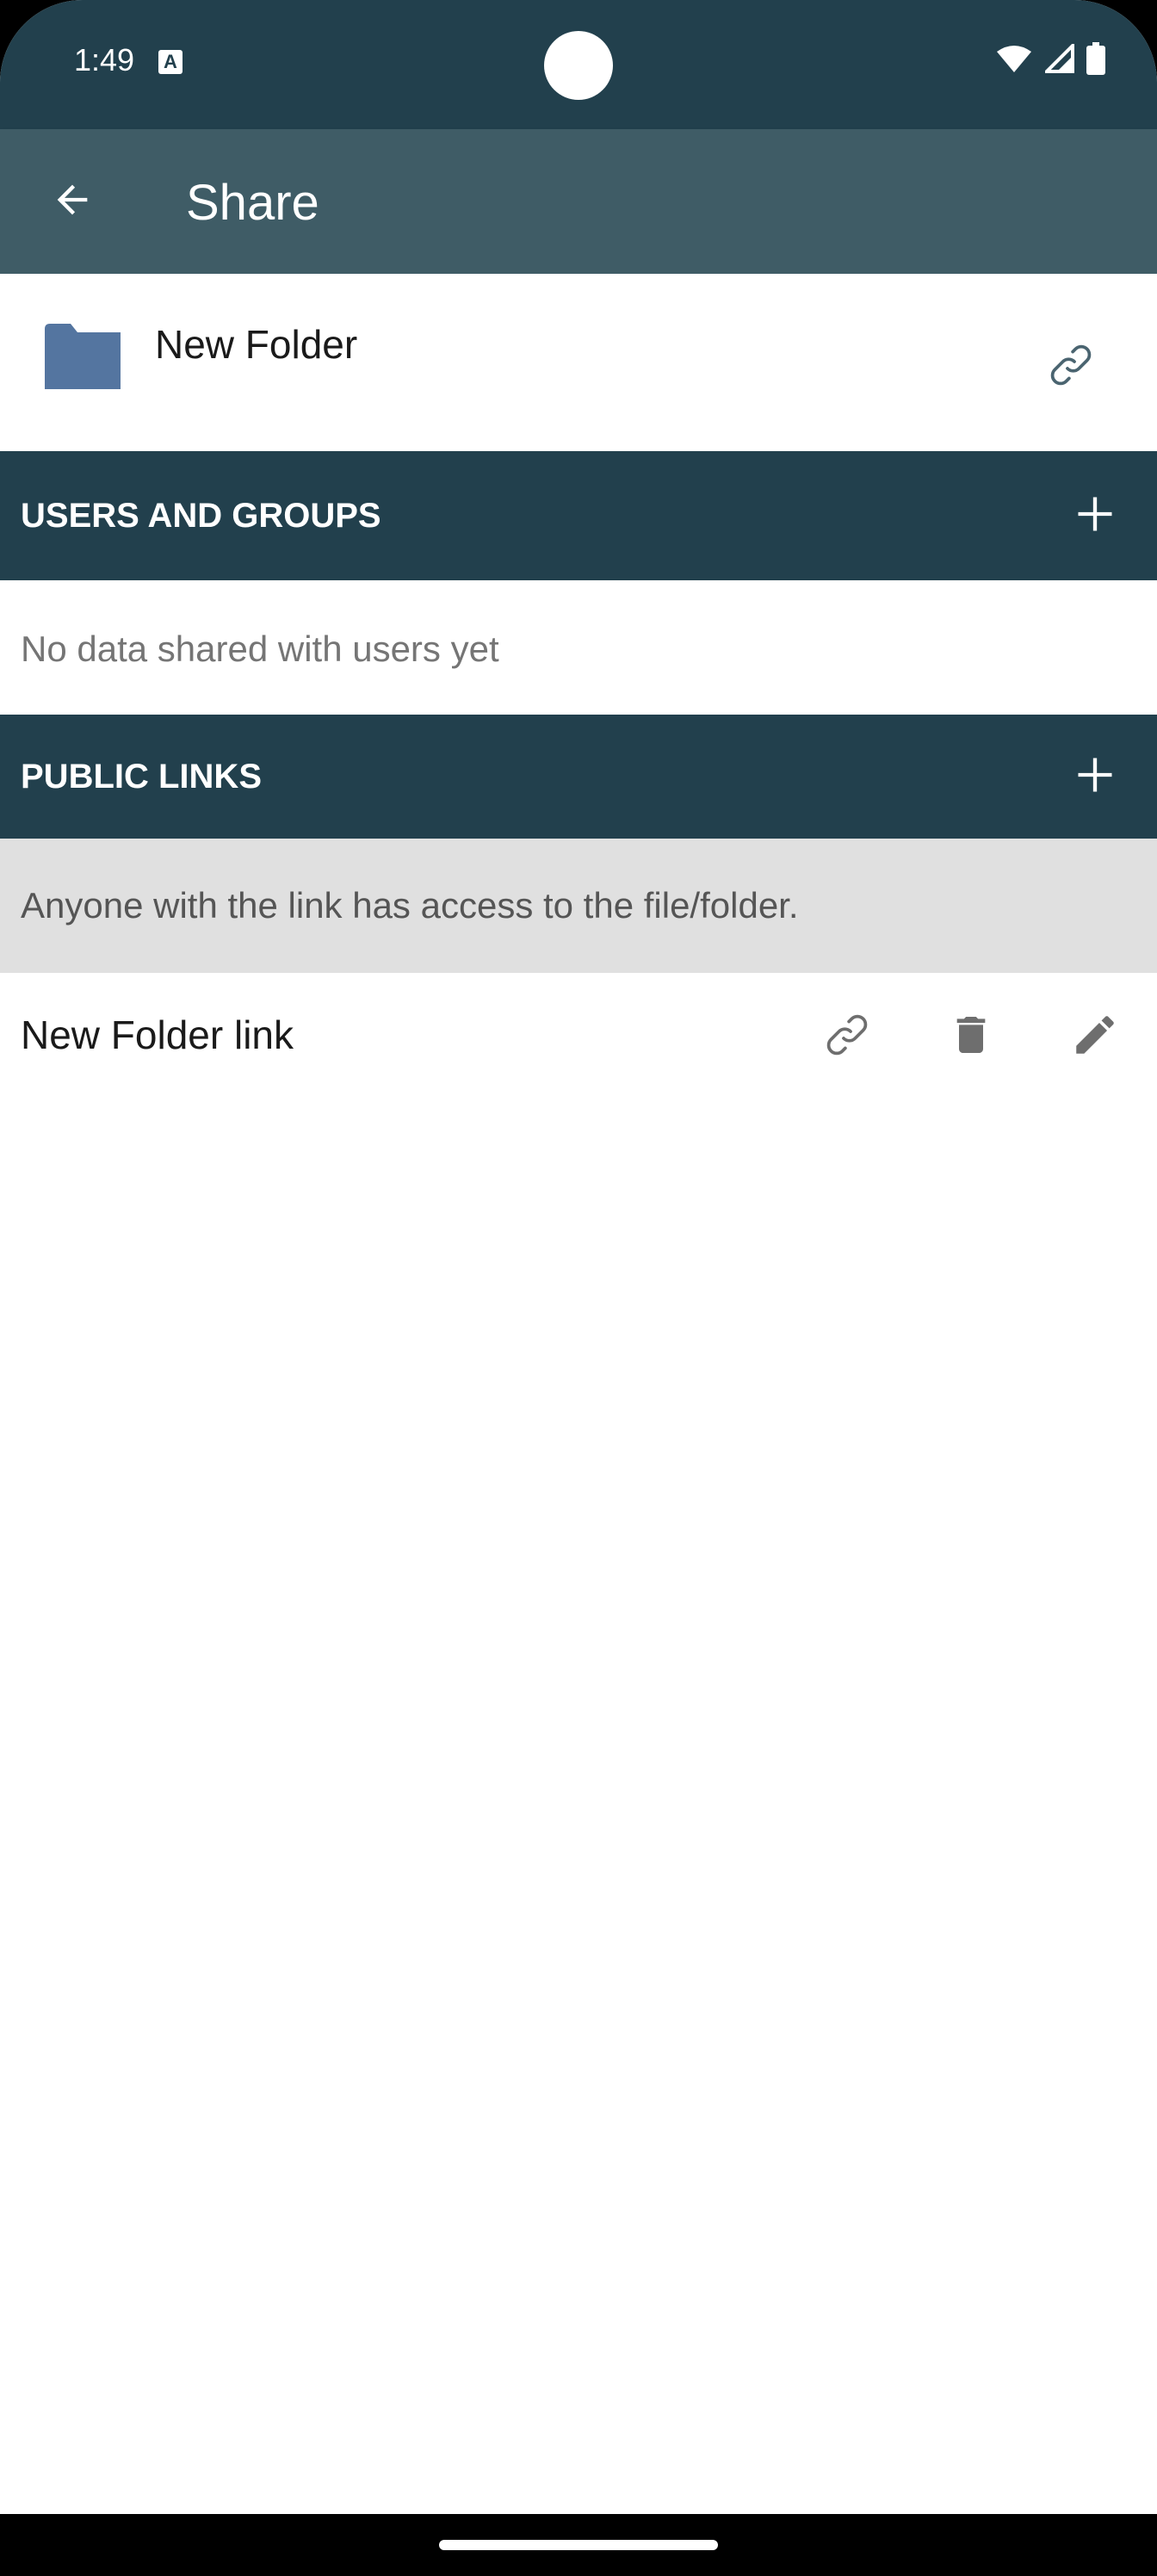 This screenshot has width=1157, height=2576. I want to click on link-name: New Folder link, so click(158, 1034).